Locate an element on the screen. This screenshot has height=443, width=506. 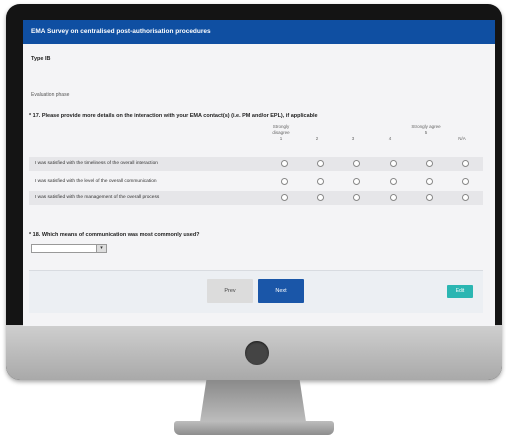
chevron-down-icon: ▾ is located at coordinates (101, 248).